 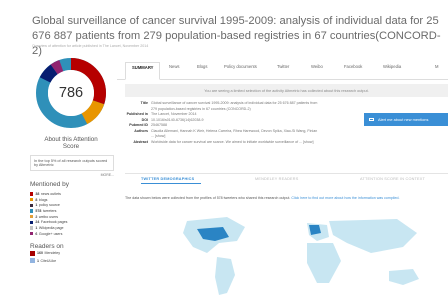 I want to click on reader-item: 1 CiteULike, so click(x=72, y=261).